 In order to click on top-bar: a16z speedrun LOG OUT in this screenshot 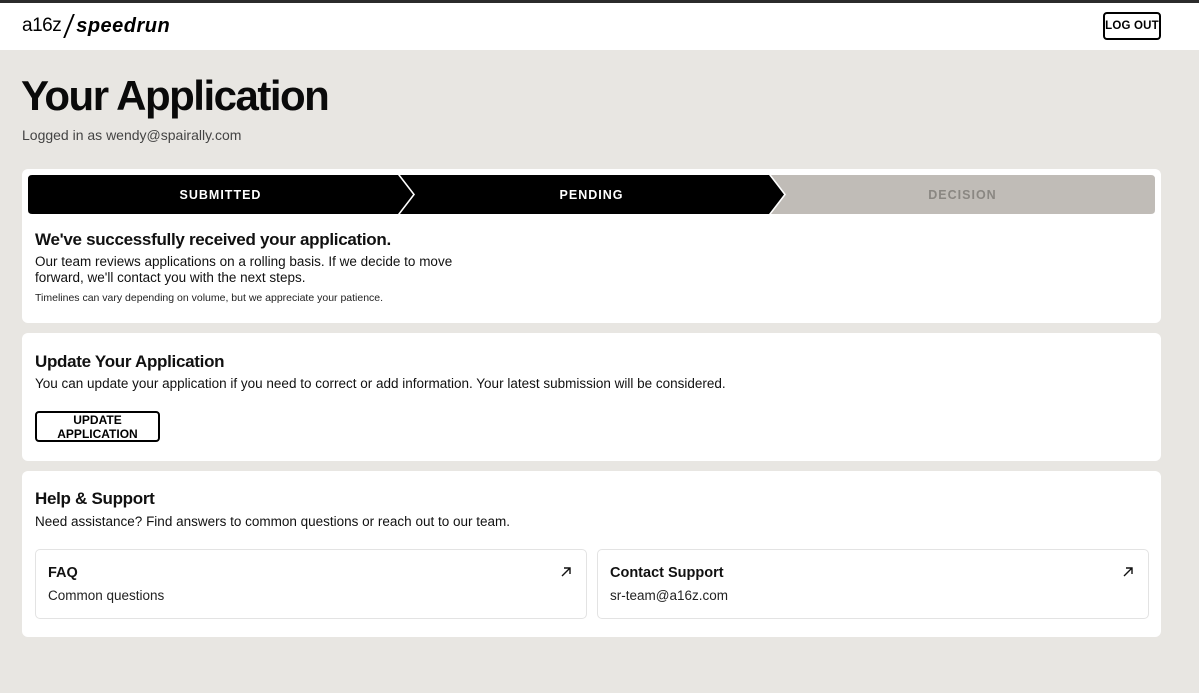, I will do `click(599, 26)`.